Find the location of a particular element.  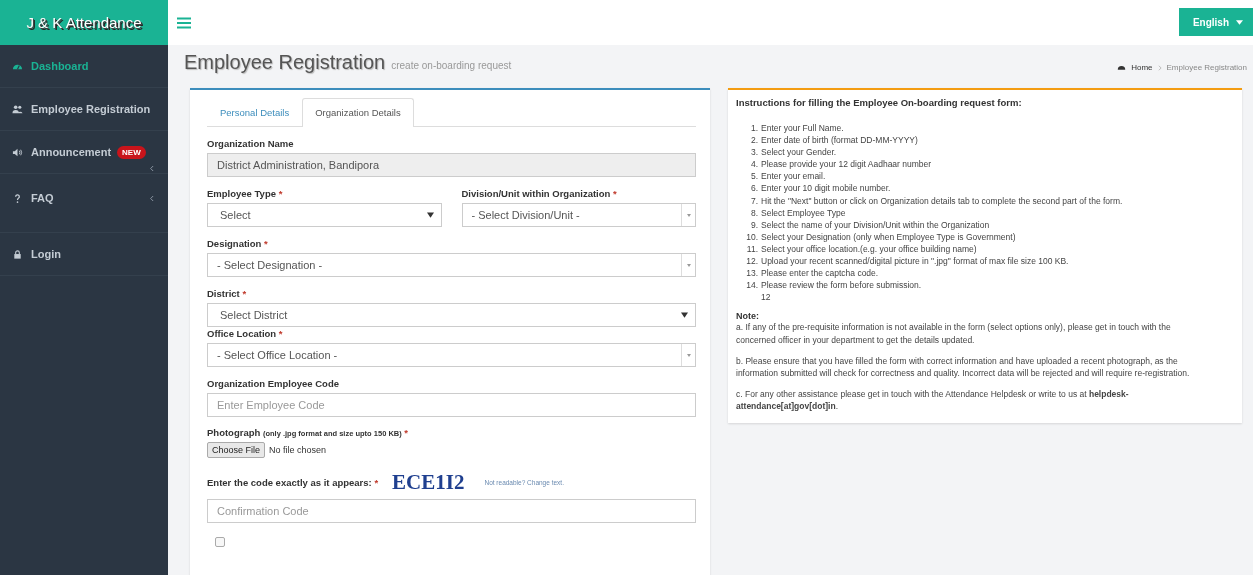

new-badge: NEW is located at coordinates (131, 152).